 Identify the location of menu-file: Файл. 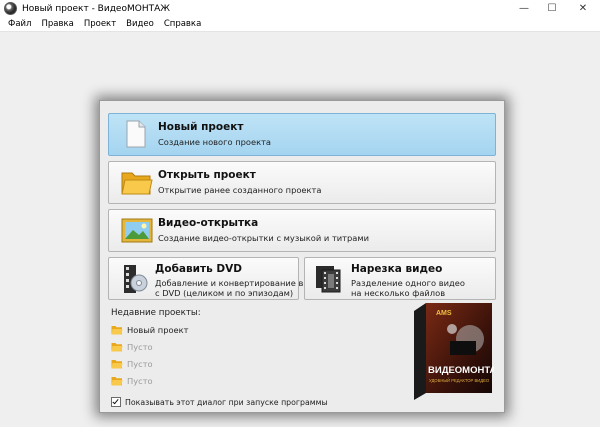
(18, 24).